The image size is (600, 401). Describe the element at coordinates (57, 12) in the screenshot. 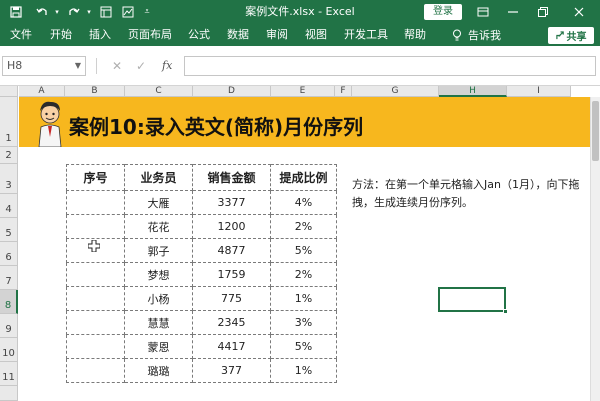

I see `undo-dropdown-icon: ▾` at that location.